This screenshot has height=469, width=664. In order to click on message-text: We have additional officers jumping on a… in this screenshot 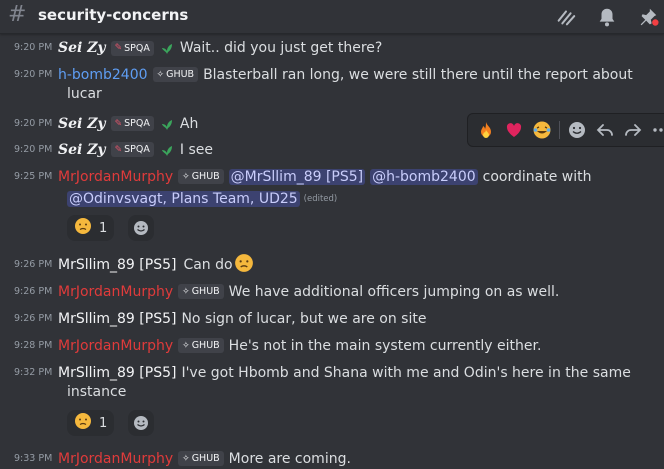, I will do `click(394, 291)`.